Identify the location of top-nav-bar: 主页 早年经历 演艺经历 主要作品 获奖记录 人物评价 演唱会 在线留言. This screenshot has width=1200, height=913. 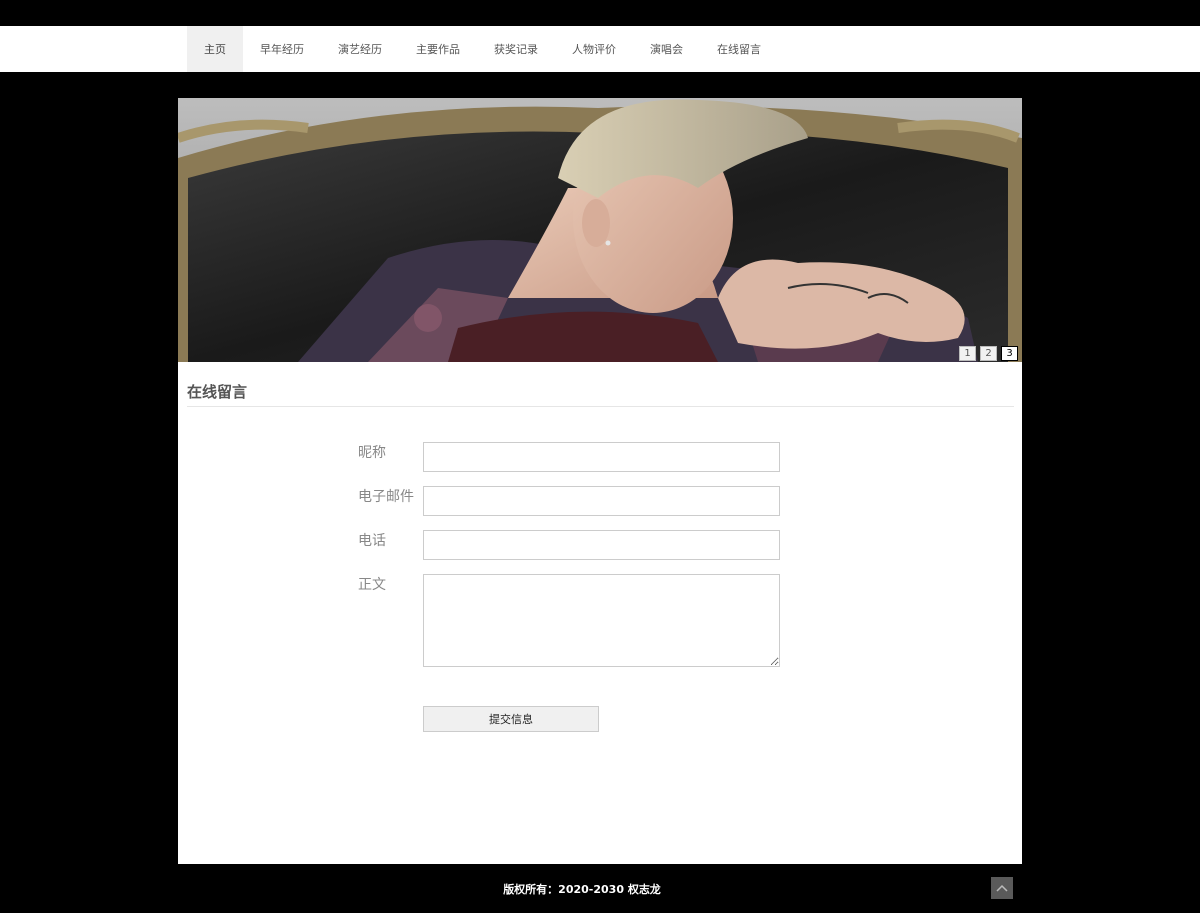
(600, 49).